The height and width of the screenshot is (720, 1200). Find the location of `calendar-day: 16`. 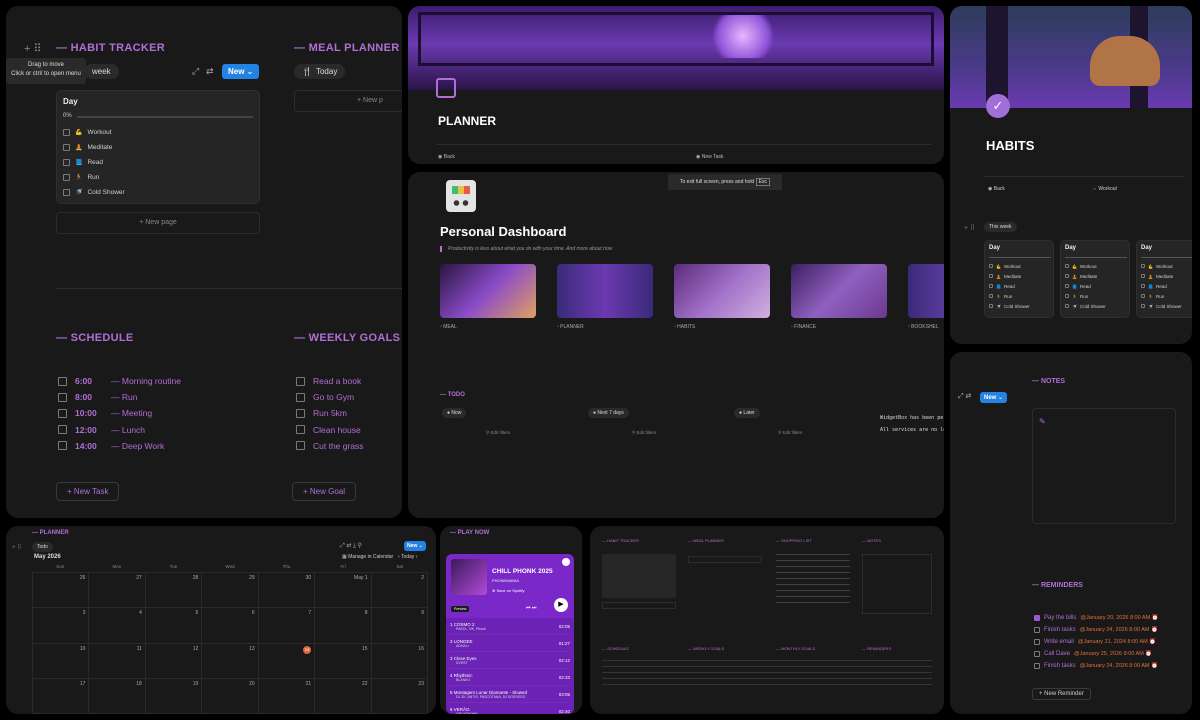

calendar-day: 16 is located at coordinates (399, 661).